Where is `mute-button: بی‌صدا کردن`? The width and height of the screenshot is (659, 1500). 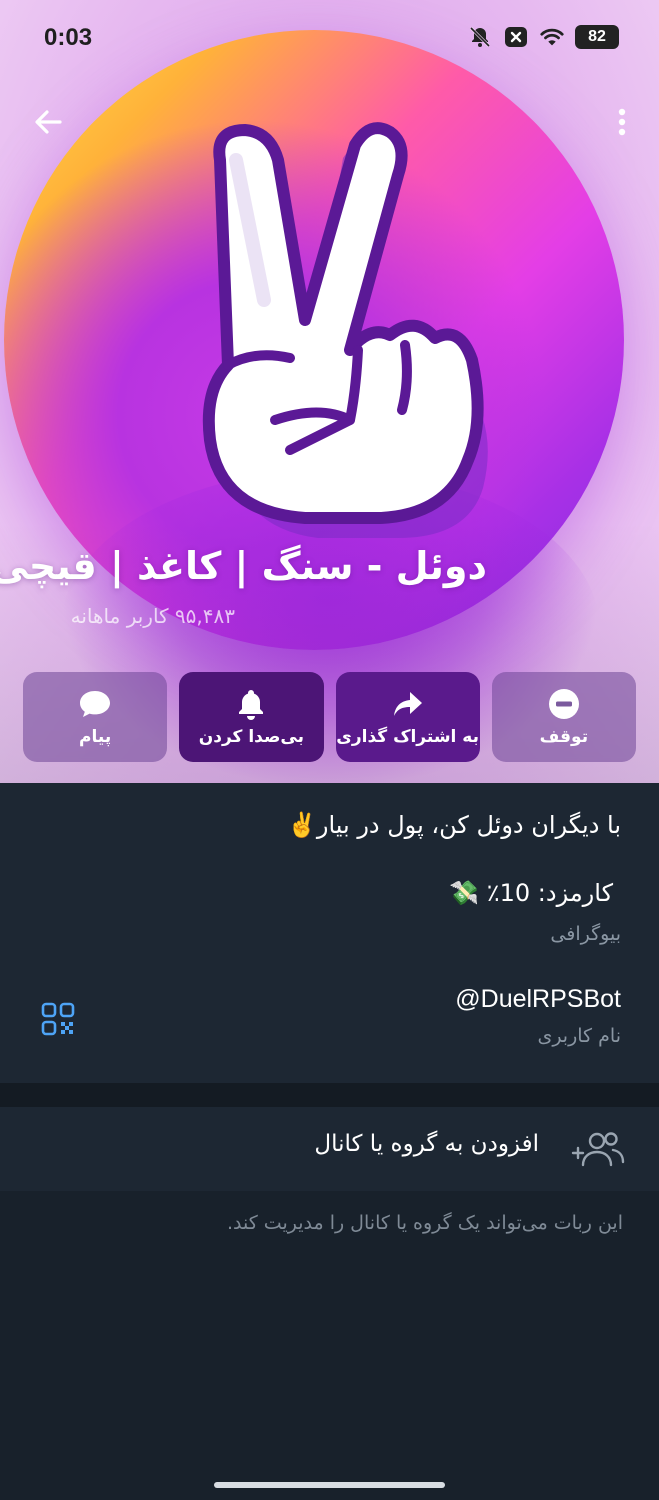
mute-button: بی‌صدا کردن is located at coordinates (251, 717).